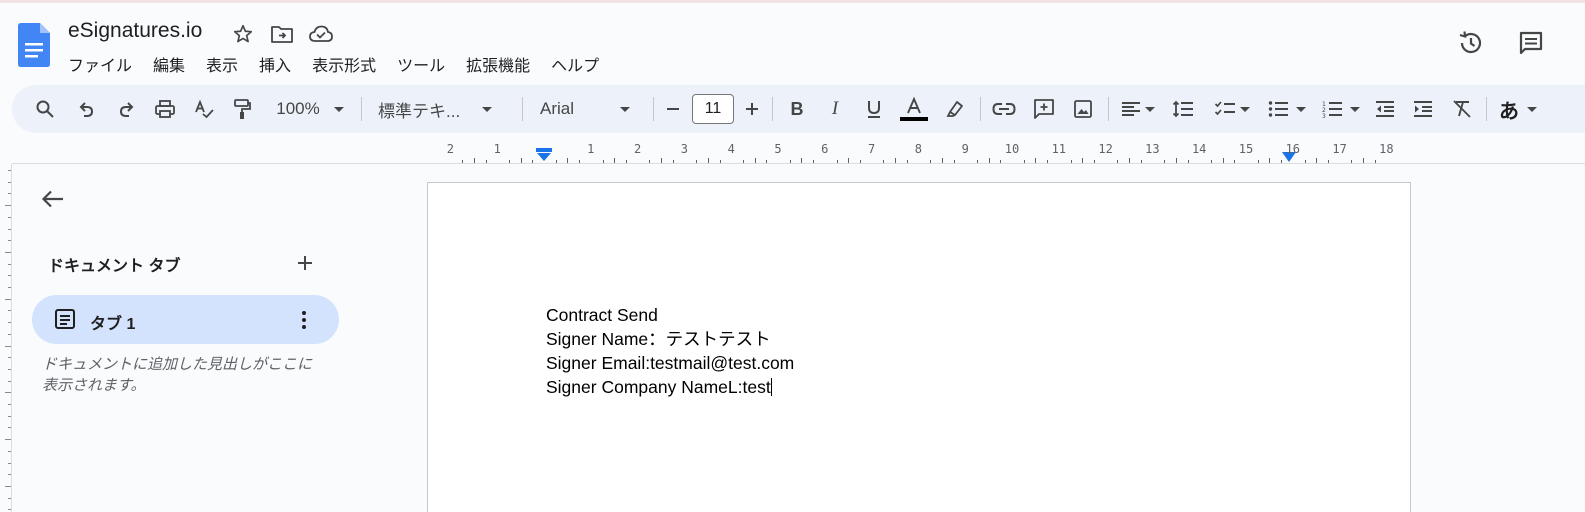  I want to click on zoom-value: 100%, so click(298, 108).